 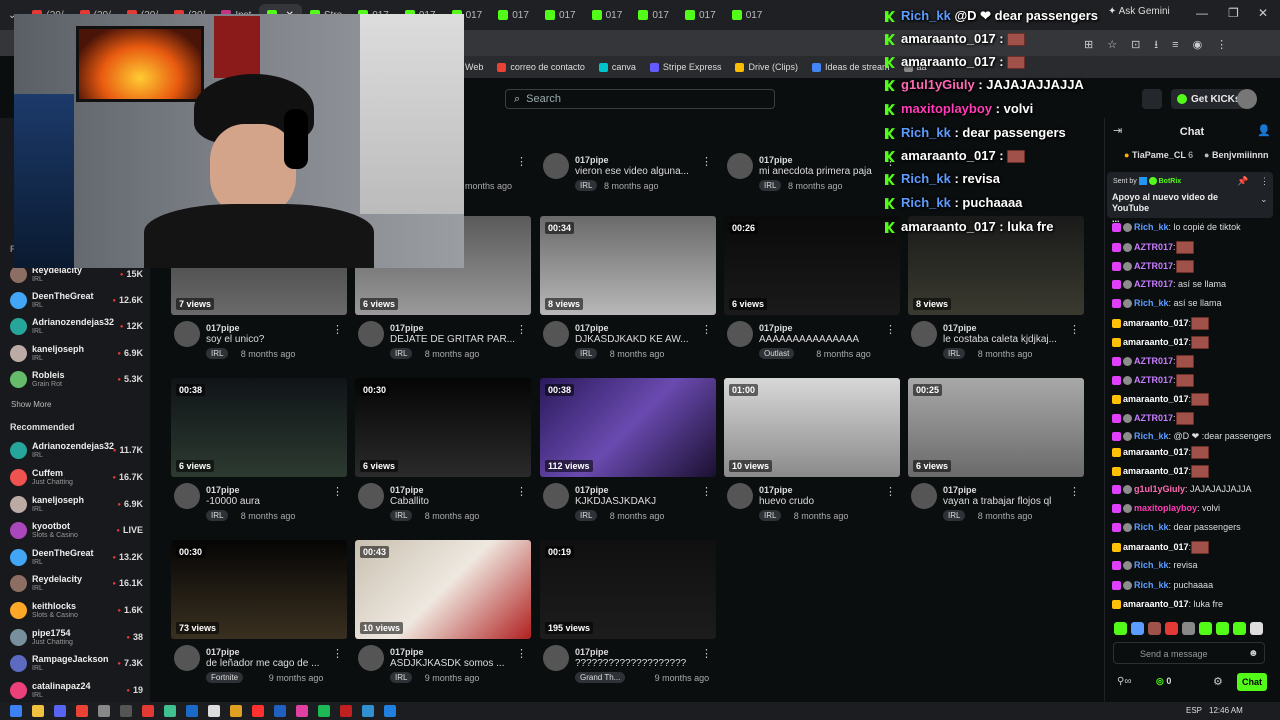 What do you see at coordinates (996, 427) in the screenshot?
I see `video-thumbnail: 00:25 6 views` at bounding box center [996, 427].